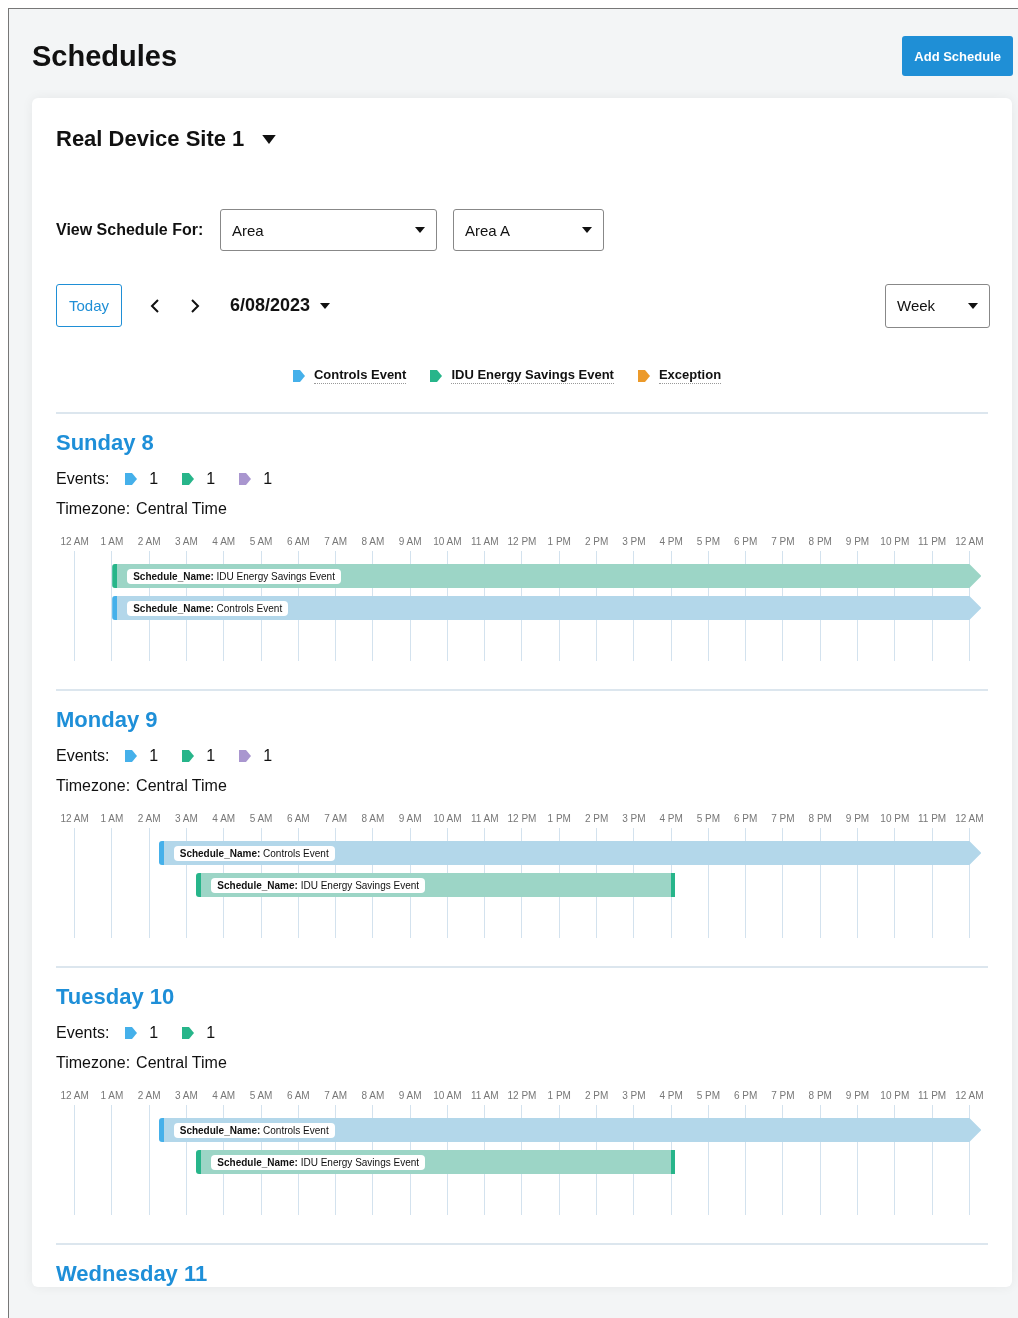 The image size is (1018, 1318). I want to click on hour-label: 5 PM, so click(708, 1095).